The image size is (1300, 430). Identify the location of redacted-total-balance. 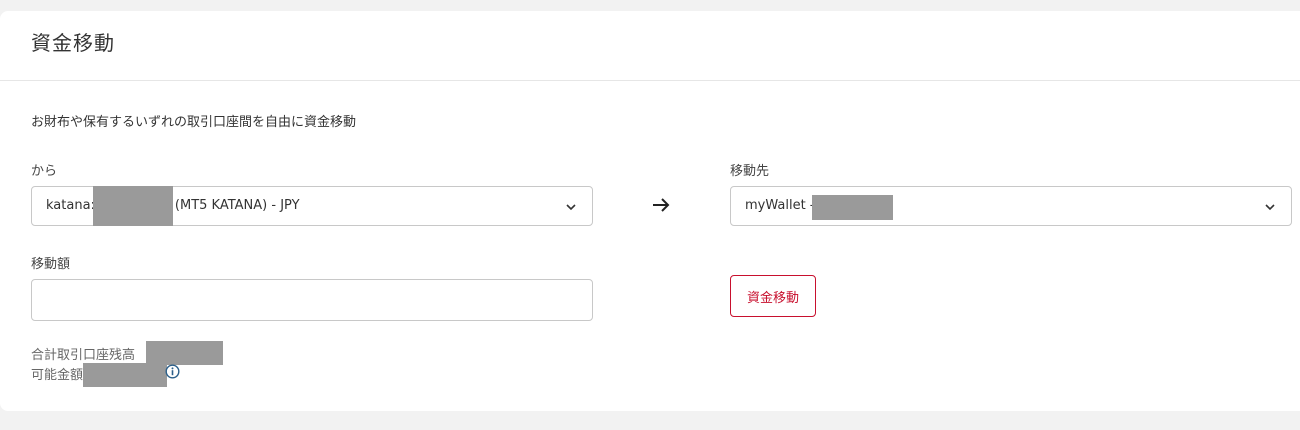
(184, 353).